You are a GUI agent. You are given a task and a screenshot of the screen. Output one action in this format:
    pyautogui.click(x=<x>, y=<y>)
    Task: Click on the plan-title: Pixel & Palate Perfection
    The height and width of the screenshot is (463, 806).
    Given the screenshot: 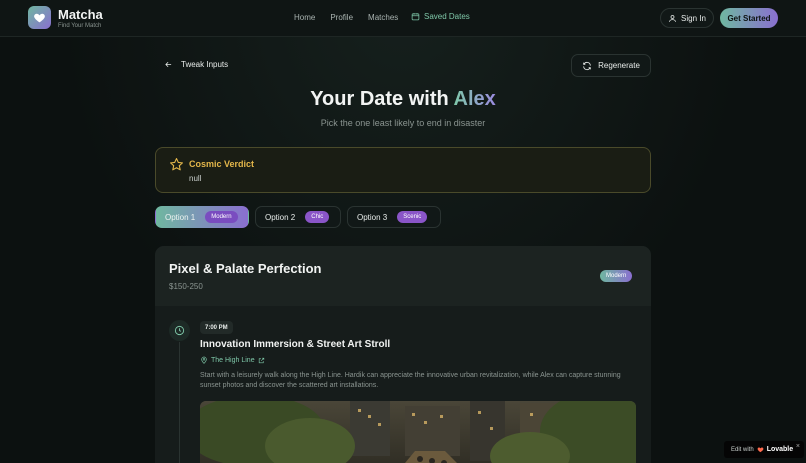 What is the action you would take?
    pyautogui.click(x=245, y=268)
    